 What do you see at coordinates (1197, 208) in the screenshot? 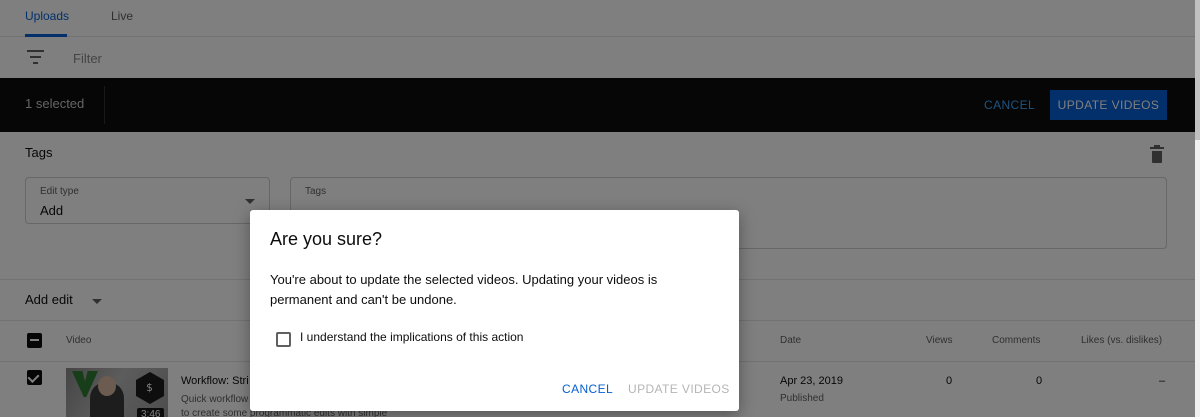
I see `scrollbar` at bounding box center [1197, 208].